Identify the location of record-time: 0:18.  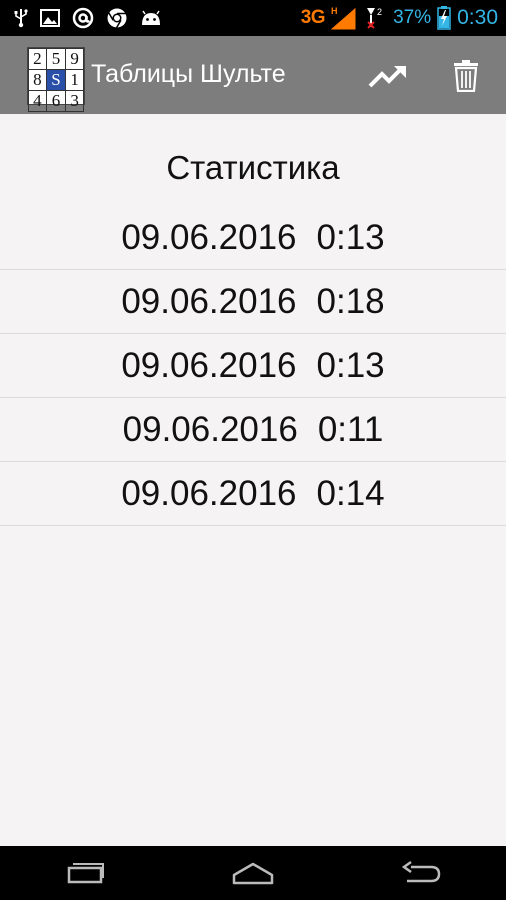
(350, 301).